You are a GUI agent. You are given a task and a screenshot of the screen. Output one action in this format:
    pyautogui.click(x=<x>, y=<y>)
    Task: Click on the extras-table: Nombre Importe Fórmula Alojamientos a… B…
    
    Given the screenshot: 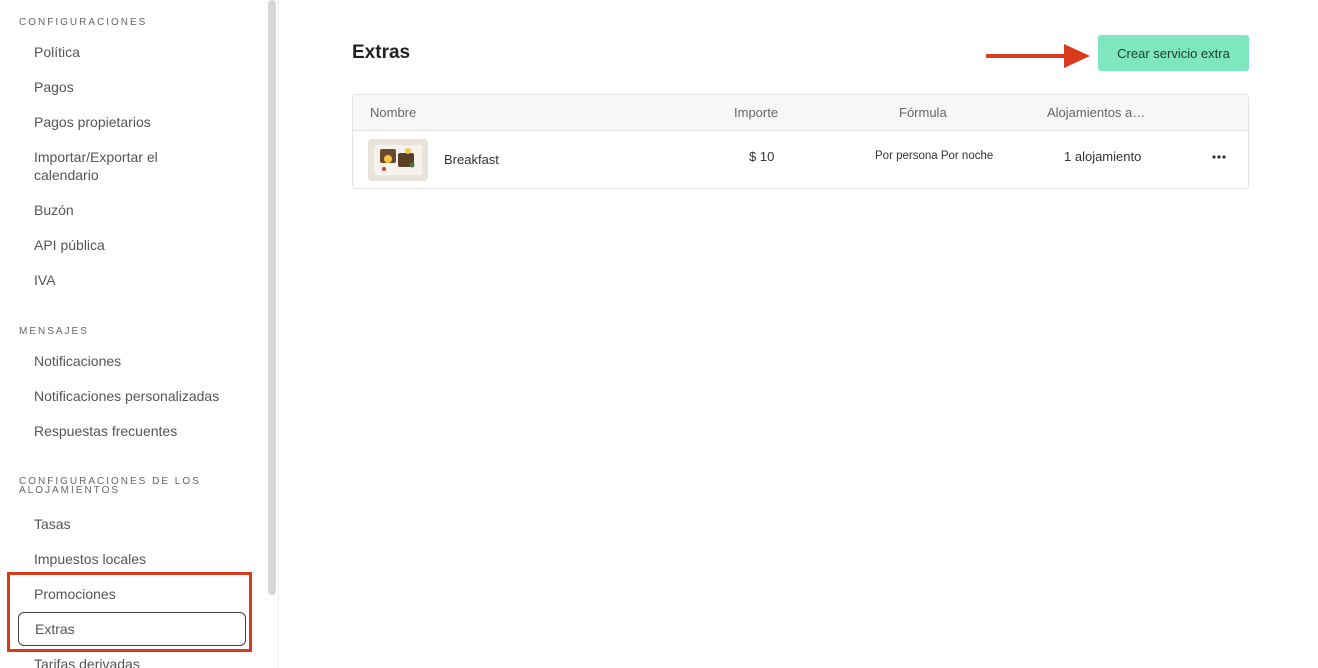 What is the action you would take?
    pyautogui.click(x=800, y=141)
    